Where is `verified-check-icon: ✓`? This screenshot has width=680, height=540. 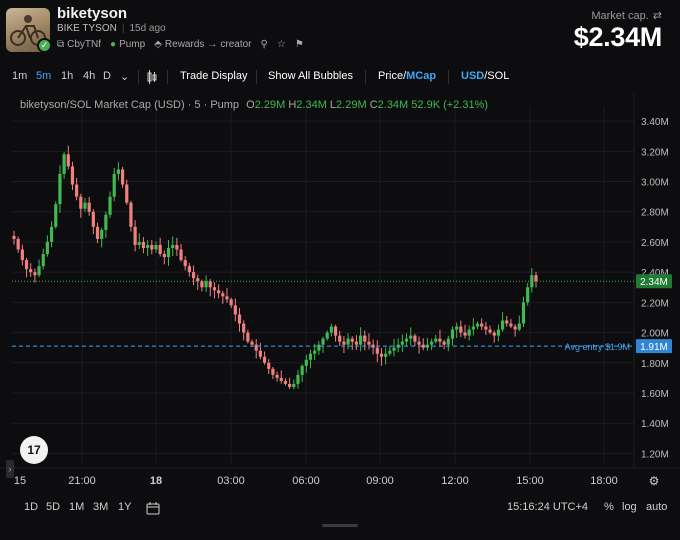
verified-check-icon: ✓ is located at coordinates (44, 45).